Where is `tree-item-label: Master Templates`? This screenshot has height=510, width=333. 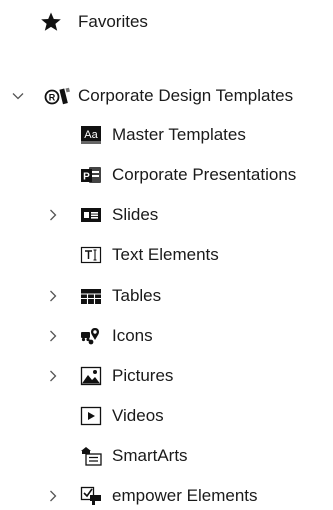
tree-item-label: Master Templates is located at coordinates (179, 134).